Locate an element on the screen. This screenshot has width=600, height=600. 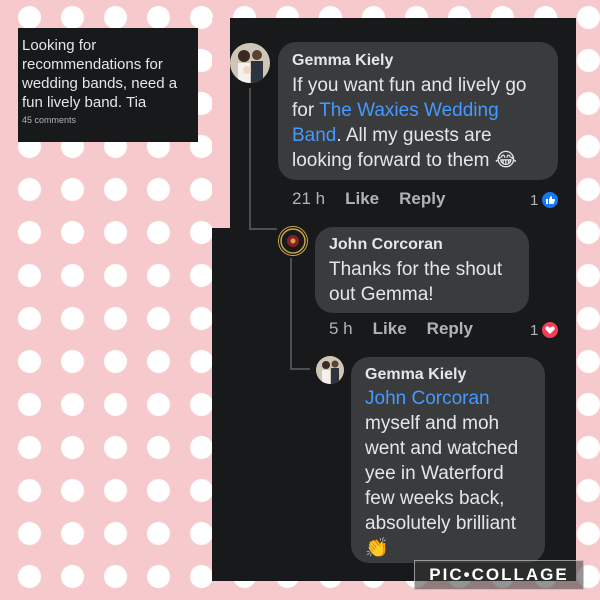
mention-link: John Corcoran is located at coordinates (427, 398).